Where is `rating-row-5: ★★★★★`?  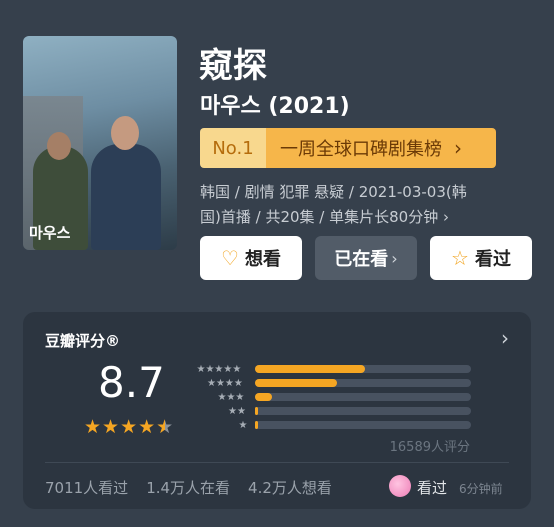
rating-row-5: ★★★★★ is located at coordinates (345, 369).